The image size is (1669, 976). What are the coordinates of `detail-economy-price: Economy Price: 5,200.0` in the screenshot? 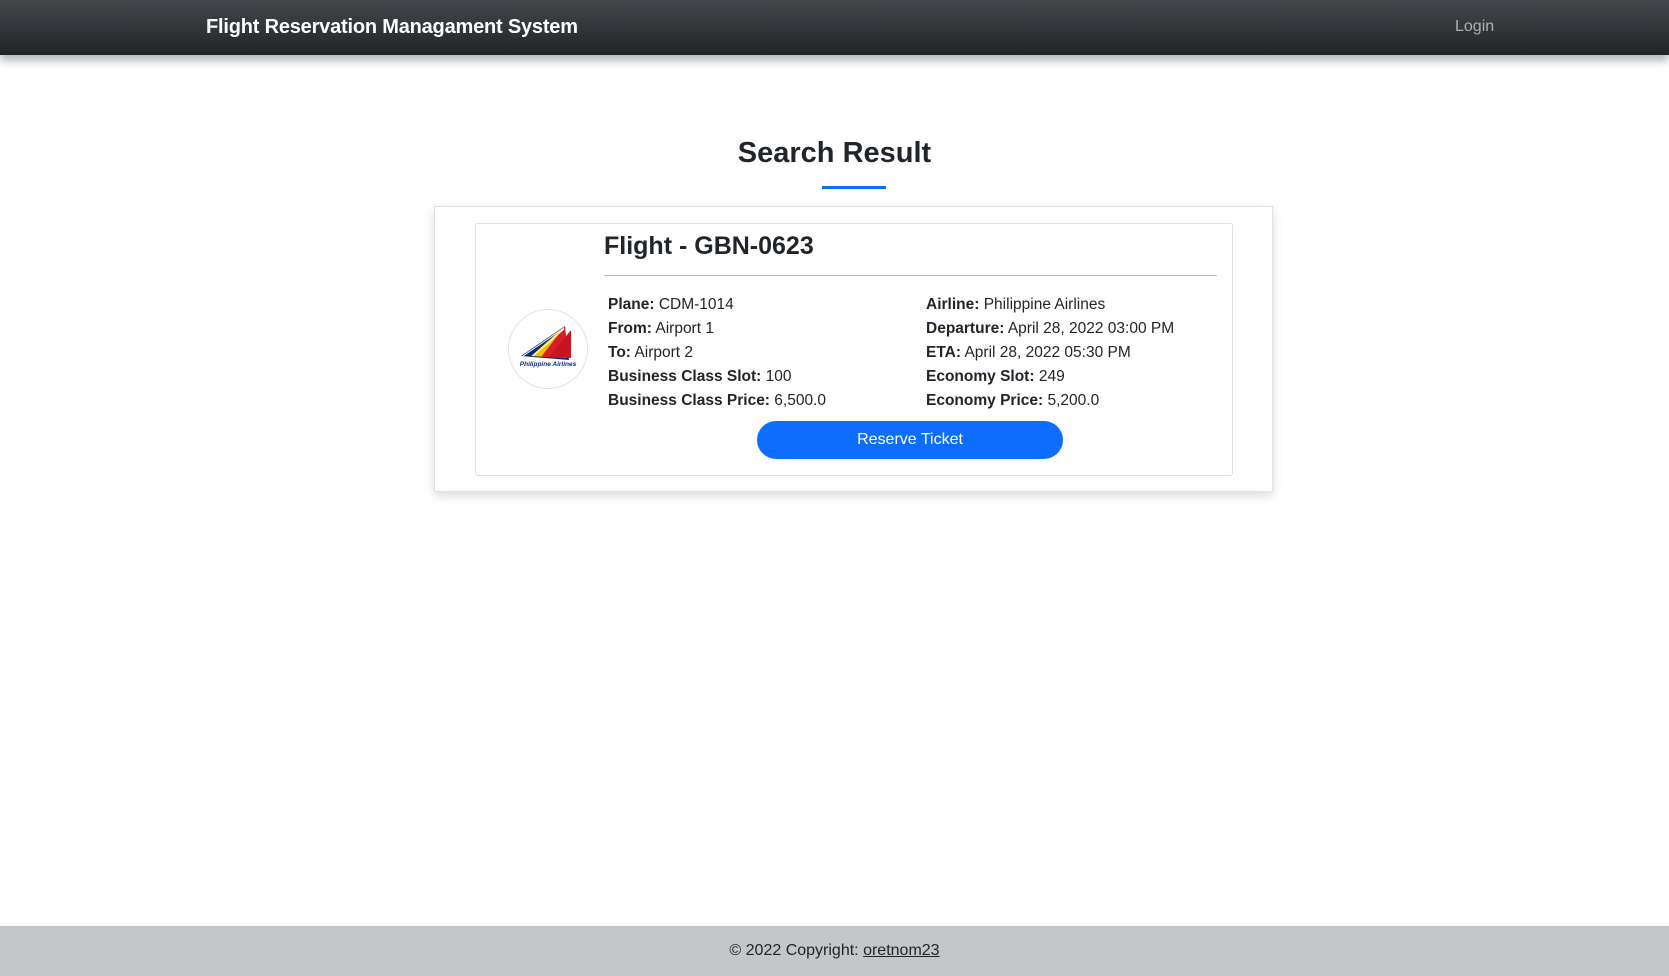 It's located at (1076, 401).